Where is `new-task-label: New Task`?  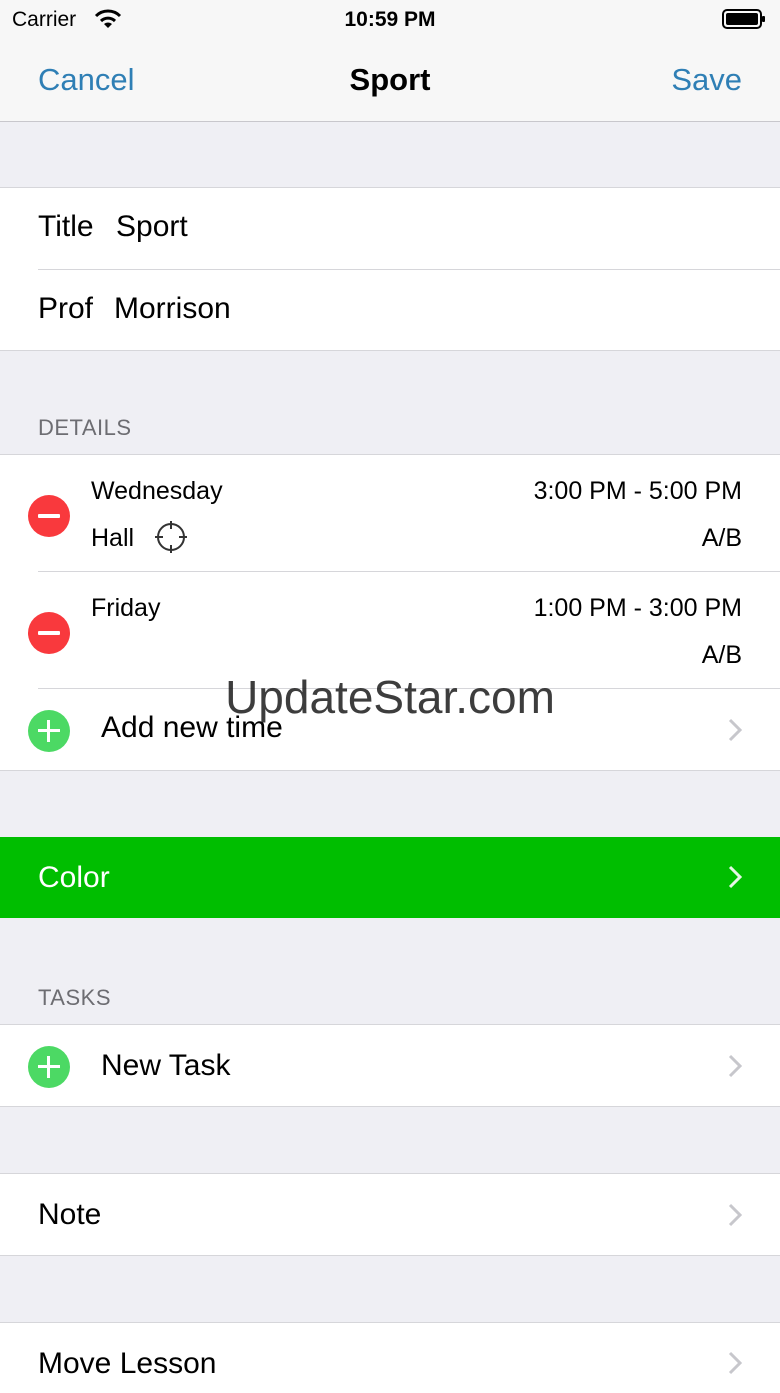 new-task-label: New Task is located at coordinates (166, 1065).